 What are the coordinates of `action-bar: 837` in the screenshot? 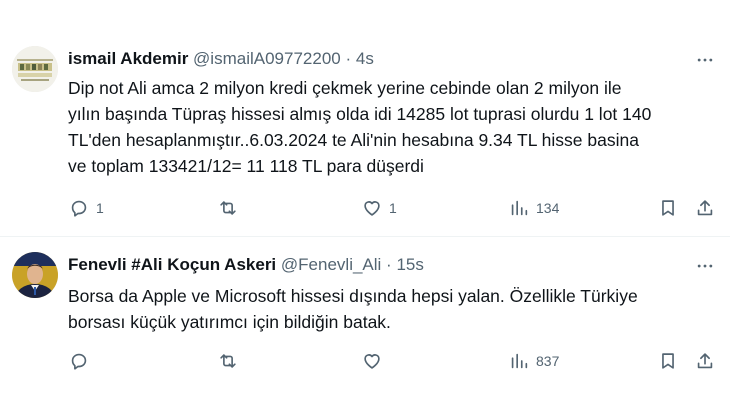 It's located at (393, 361).